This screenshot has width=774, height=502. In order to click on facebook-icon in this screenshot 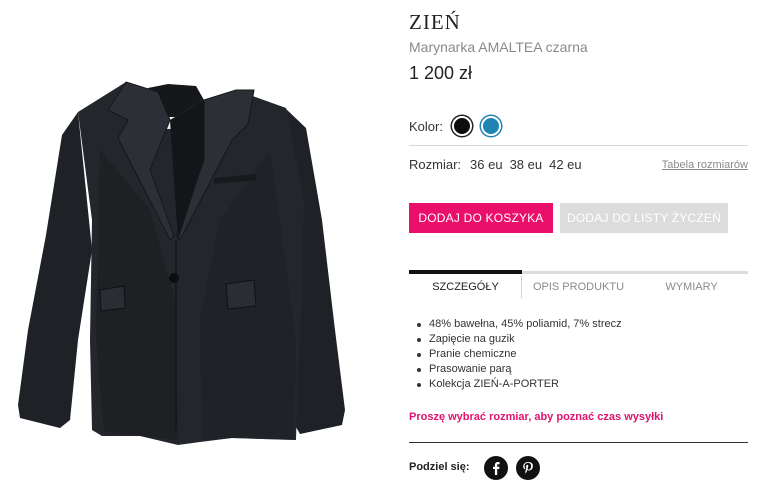, I will do `click(496, 468)`.